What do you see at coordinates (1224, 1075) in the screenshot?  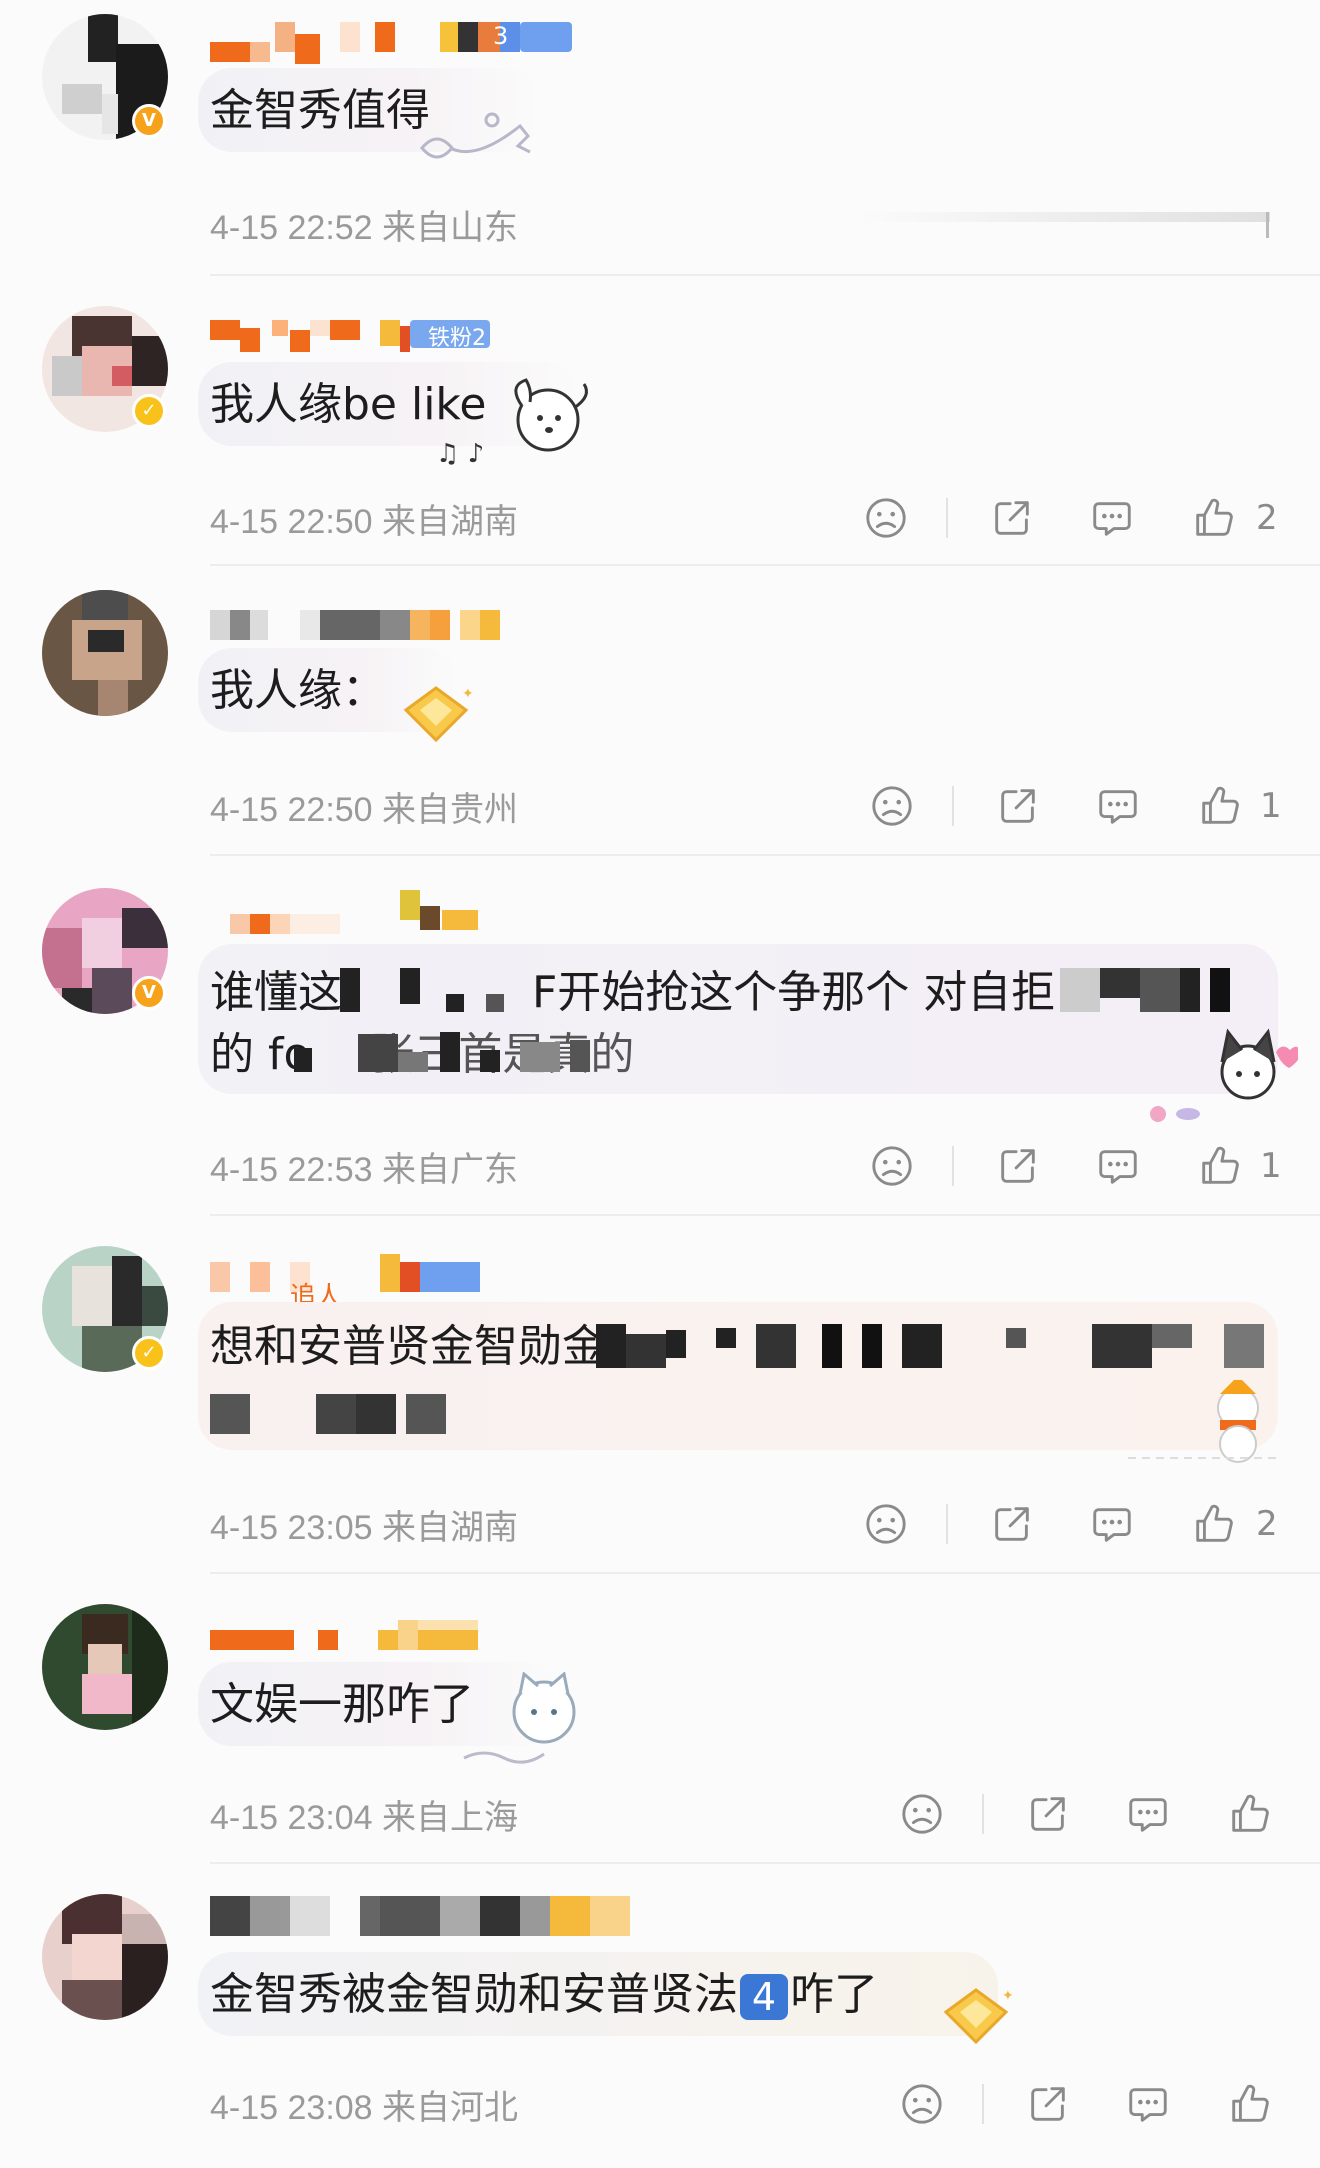 I see `kuromi-sticker-icon` at bounding box center [1224, 1075].